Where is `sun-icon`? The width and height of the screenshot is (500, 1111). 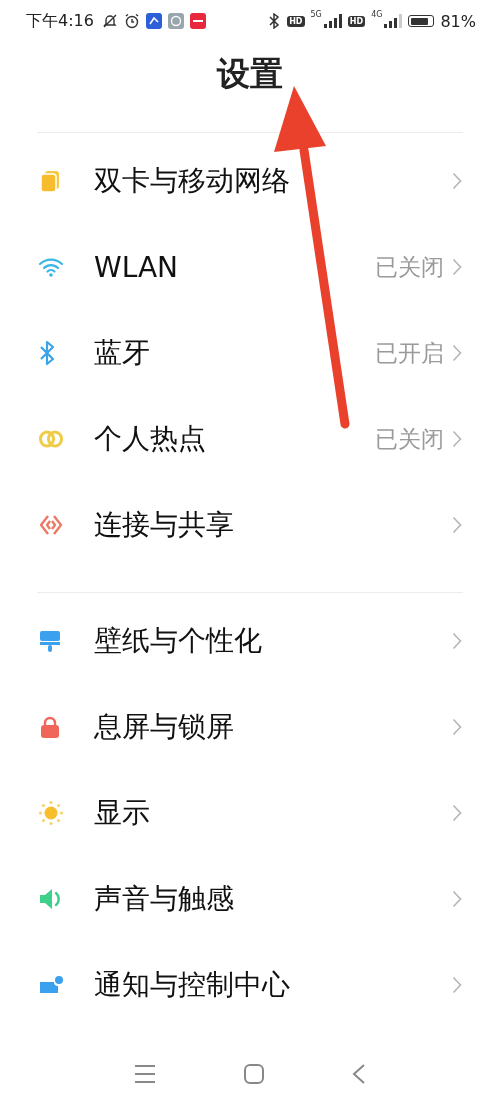
sun-icon is located at coordinates (51, 813).